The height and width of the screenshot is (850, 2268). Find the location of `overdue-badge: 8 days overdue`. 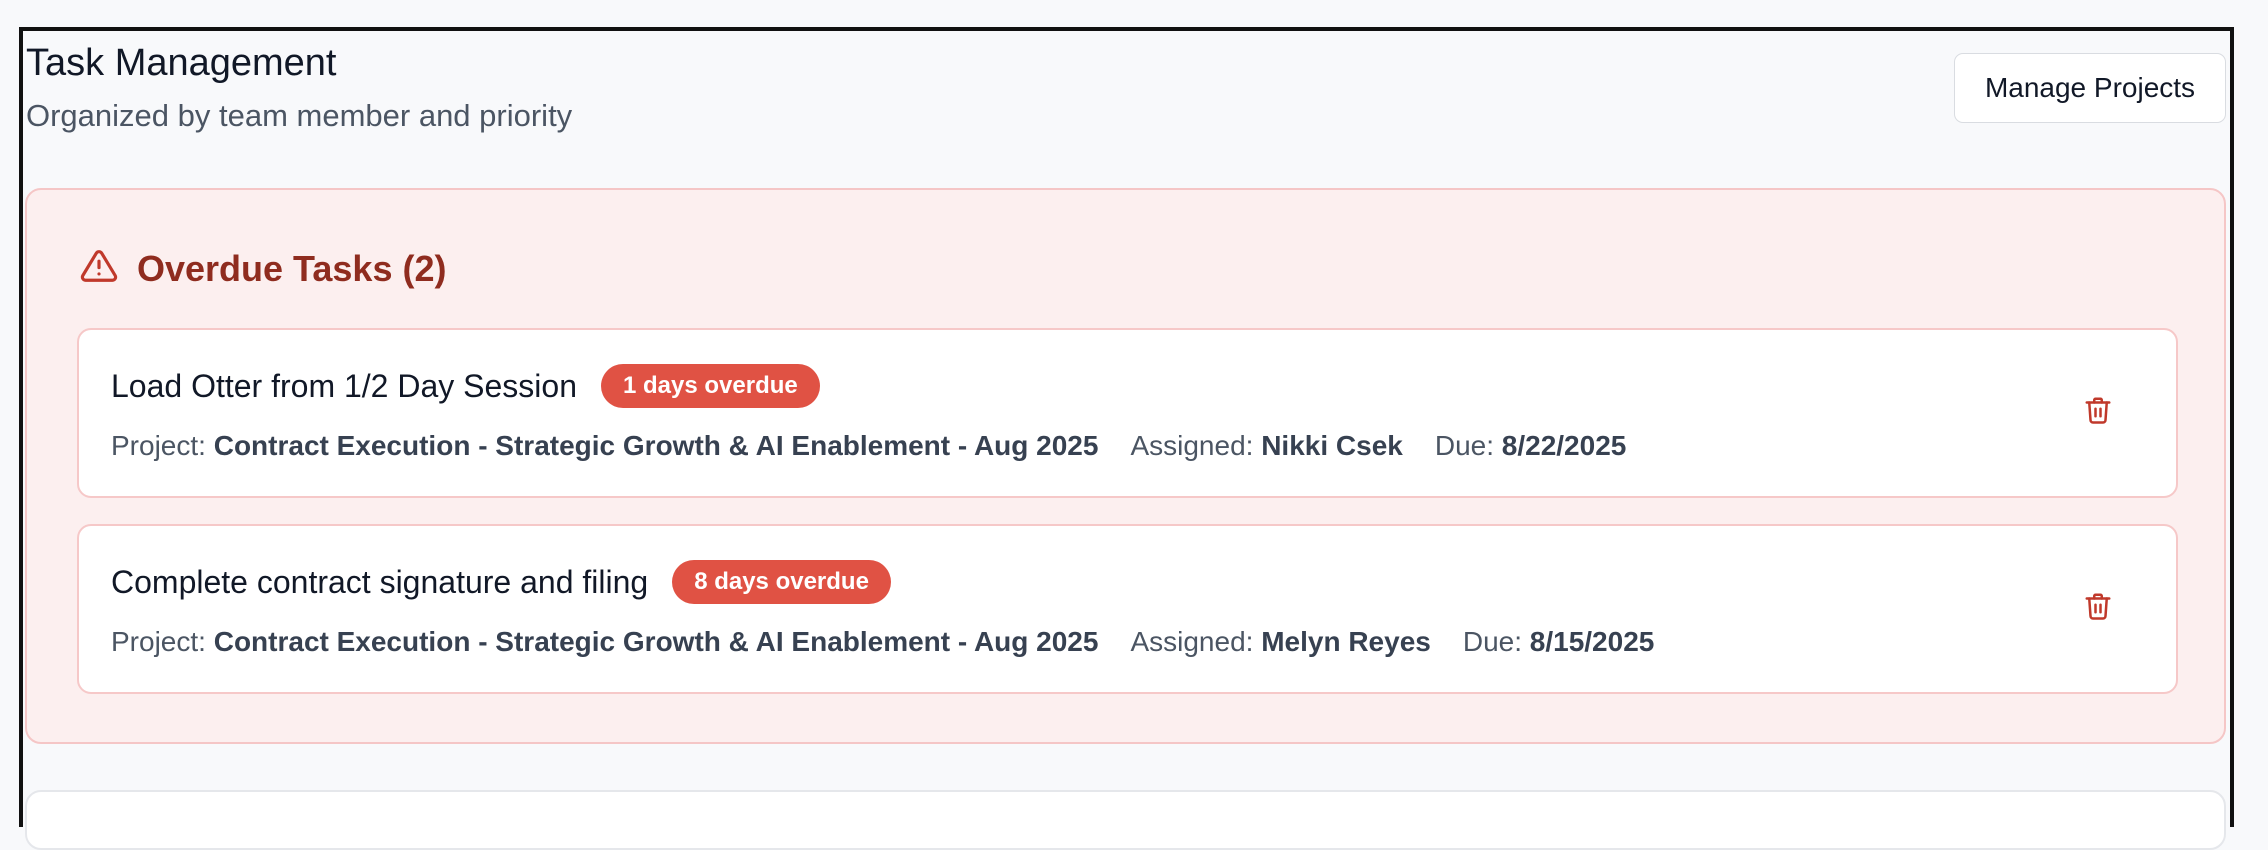

overdue-badge: 8 days overdue is located at coordinates (781, 582).